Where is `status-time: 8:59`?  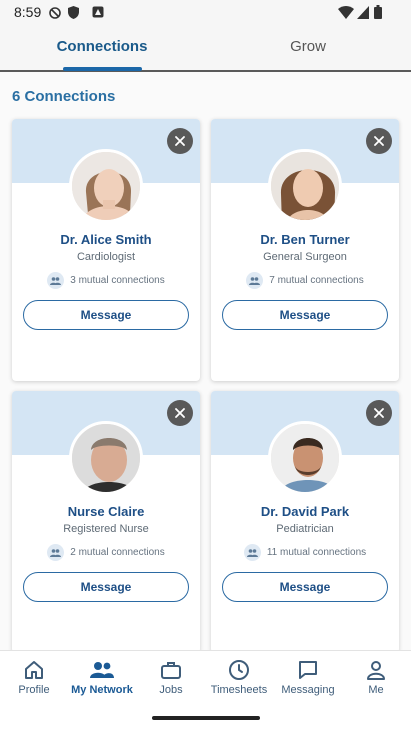 status-time: 8:59 is located at coordinates (28, 12).